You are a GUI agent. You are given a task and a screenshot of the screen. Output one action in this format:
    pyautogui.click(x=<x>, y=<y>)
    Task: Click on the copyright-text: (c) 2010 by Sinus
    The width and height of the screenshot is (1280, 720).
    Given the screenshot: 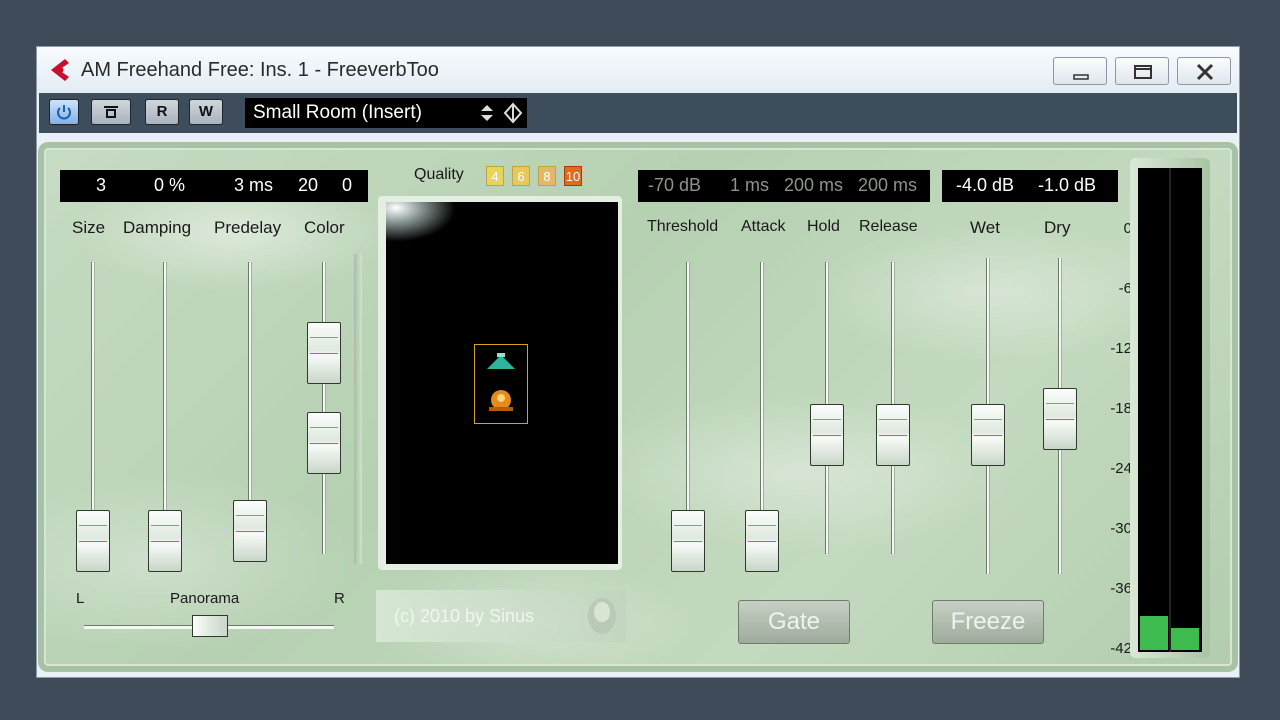 What is the action you would take?
    pyautogui.click(x=464, y=616)
    